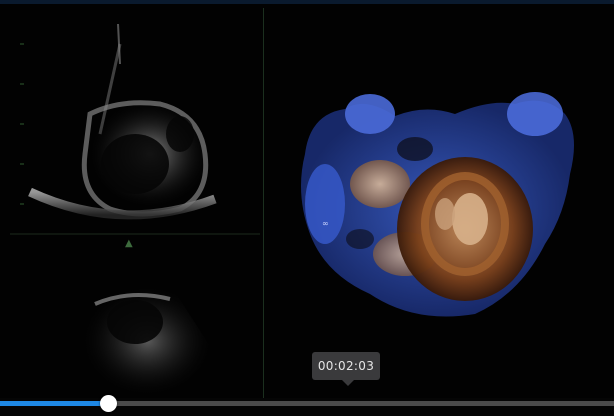 This screenshot has height=416, width=614. Describe the element at coordinates (54, 403) in the screenshot. I see `seekbar-progress` at that location.